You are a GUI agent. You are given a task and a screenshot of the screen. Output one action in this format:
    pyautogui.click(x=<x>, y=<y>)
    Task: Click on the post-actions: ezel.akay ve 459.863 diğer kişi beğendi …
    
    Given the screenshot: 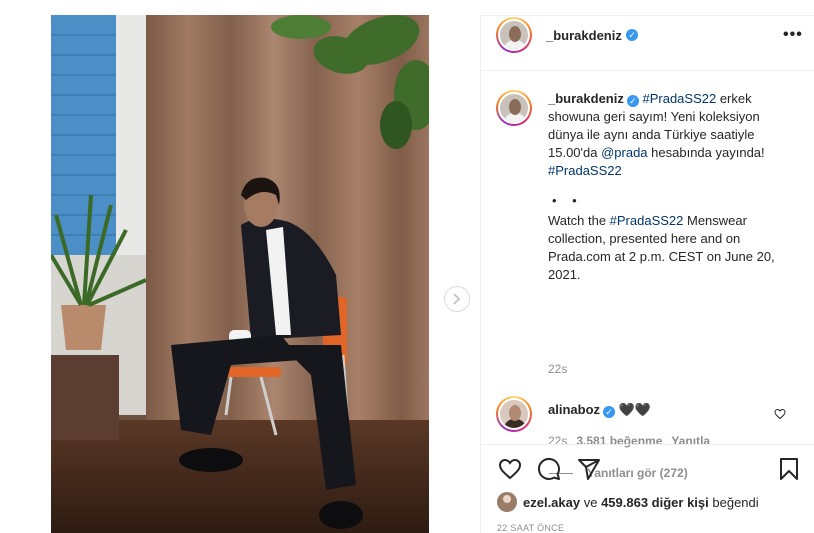 What is the action you would take?
    pyautogui.click(x=647, y=488)
    